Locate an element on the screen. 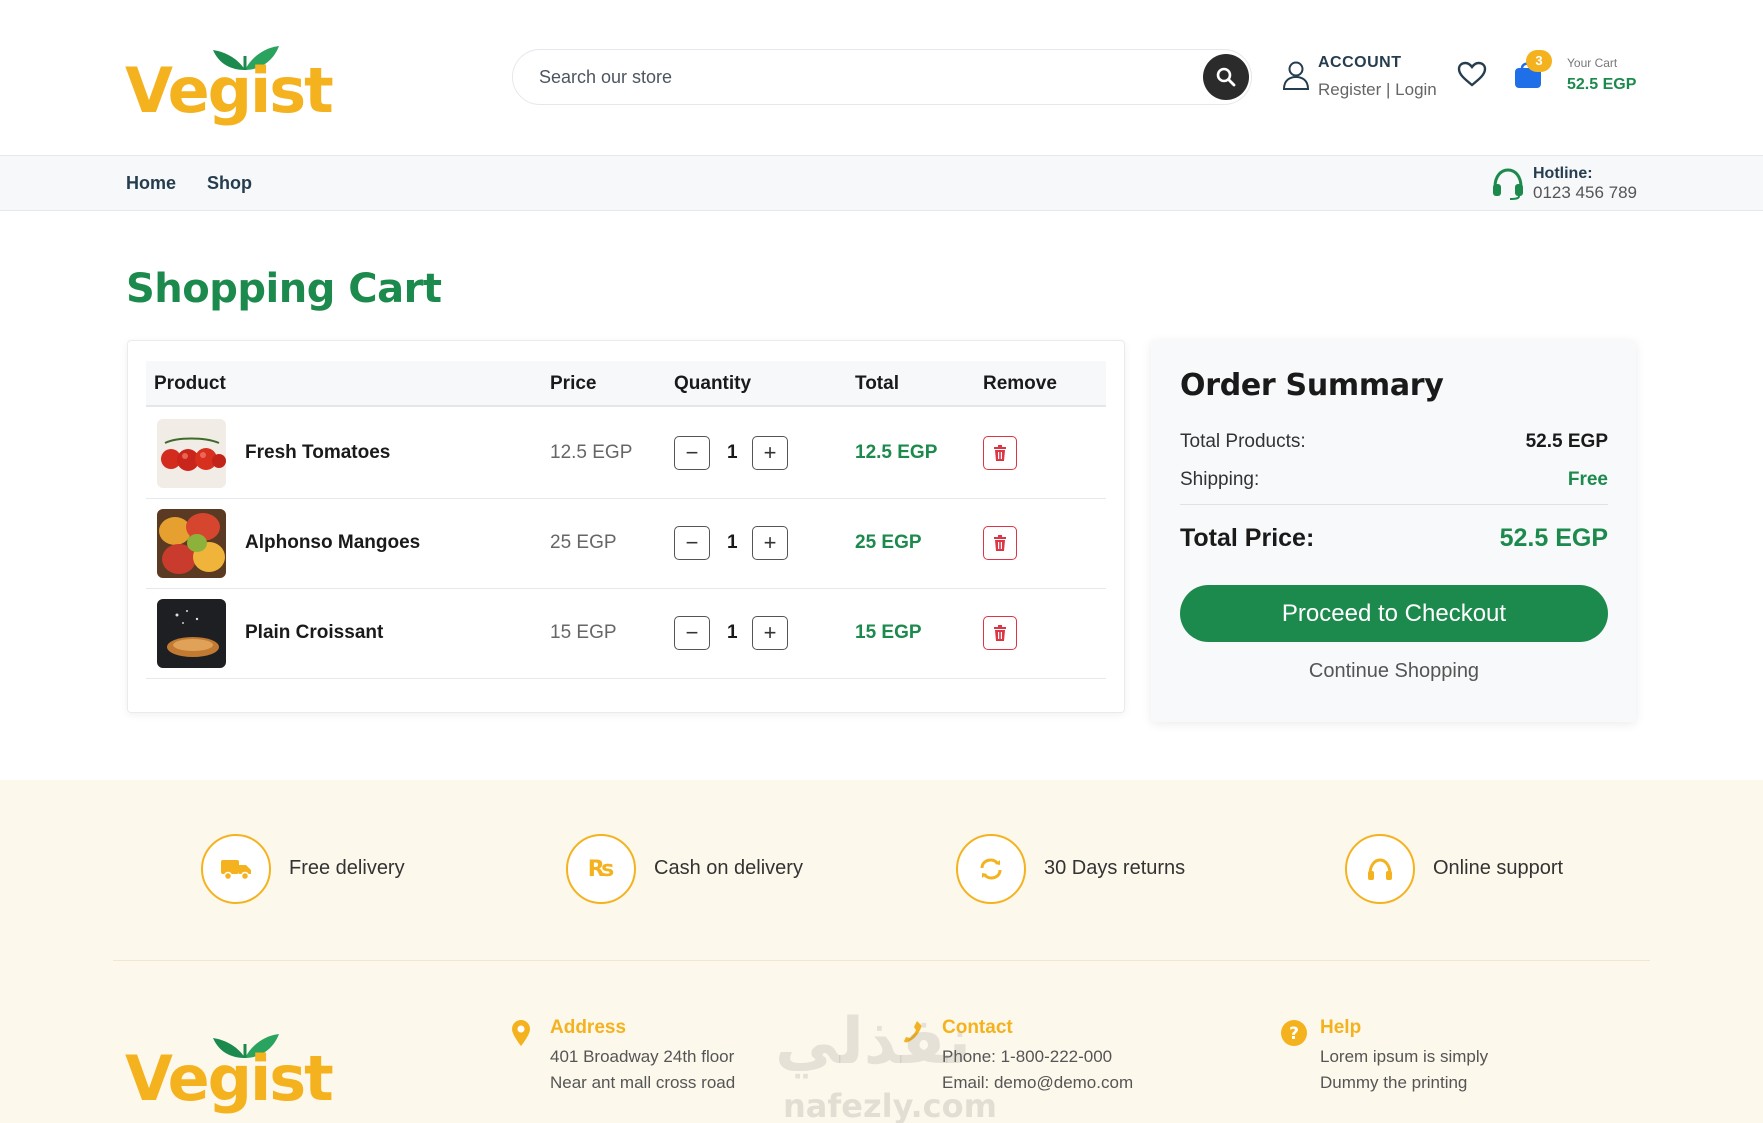  checkout-button: Proceed to Checkout is located at coordinates (1394, 613).